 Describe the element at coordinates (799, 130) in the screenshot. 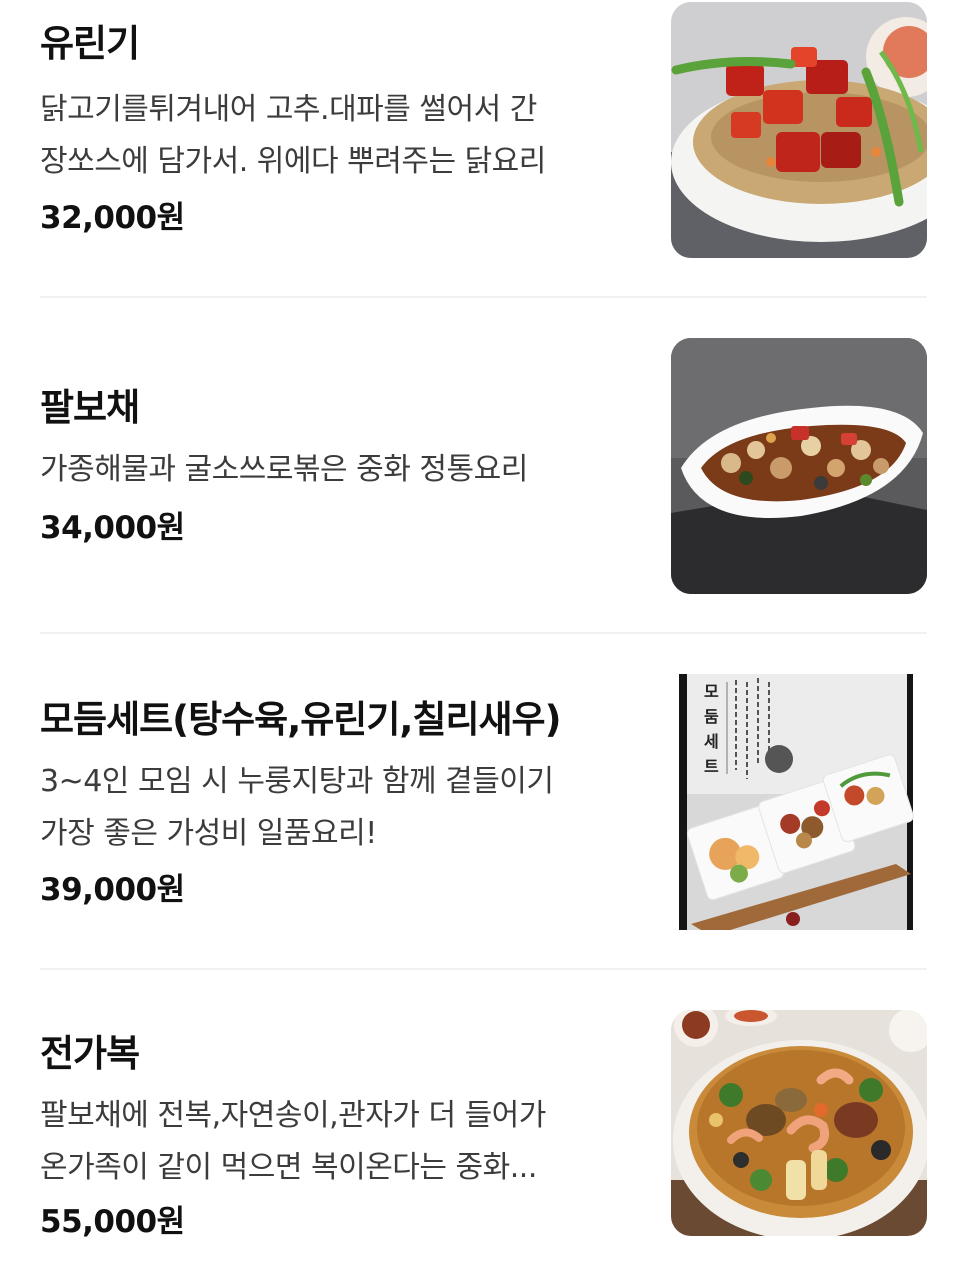

I see `yuringi-photo` at that location.